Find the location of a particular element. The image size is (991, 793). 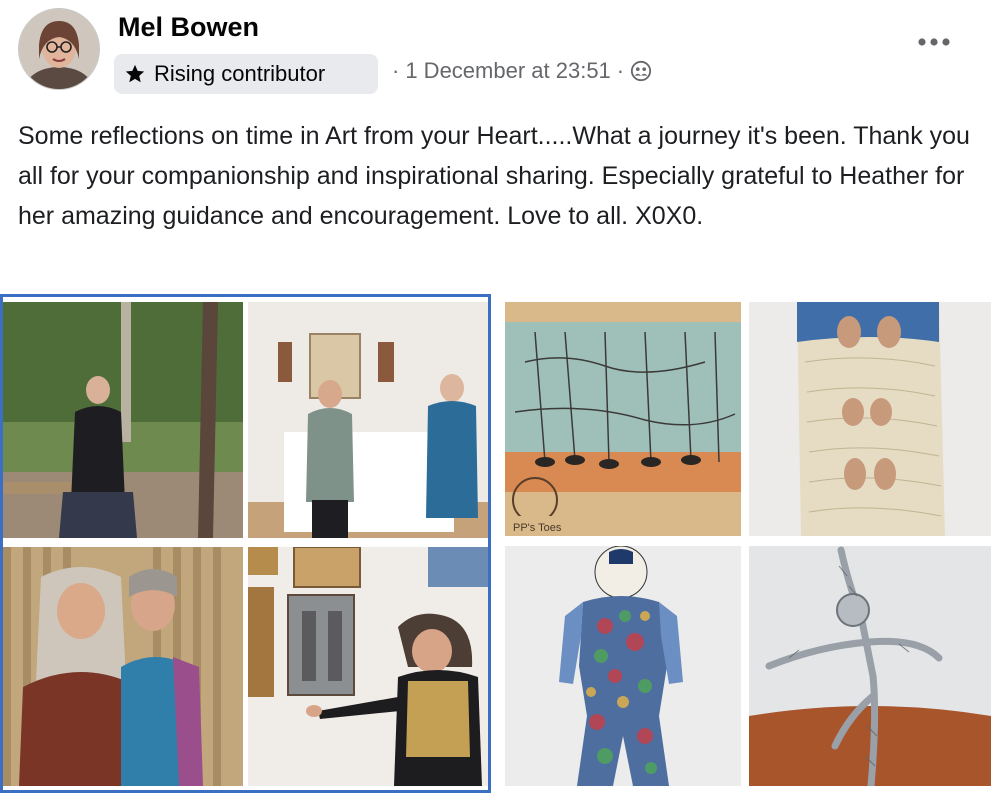

photo-embroidered-feet is located at coordinates (870, 419).